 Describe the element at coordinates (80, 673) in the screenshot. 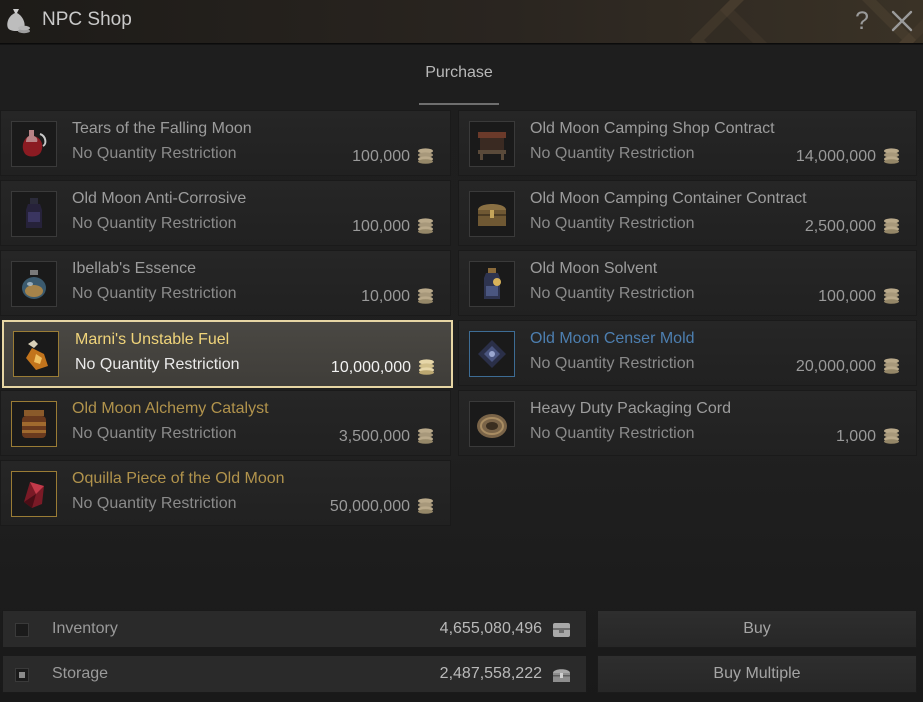

I see `storage-label: Storage` at that location.